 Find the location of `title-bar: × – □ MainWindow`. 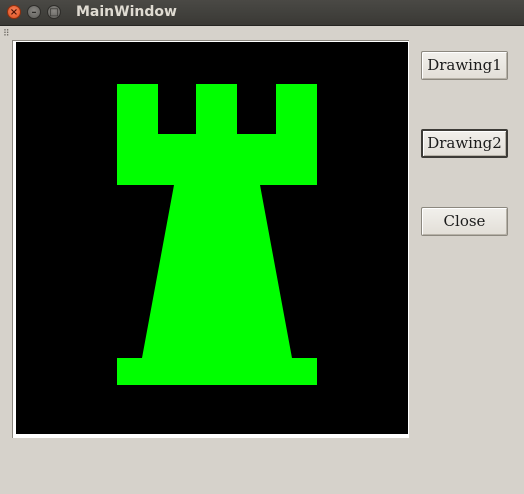

title-bar: × – □ MainWindow is located at coordinates (262, 13).